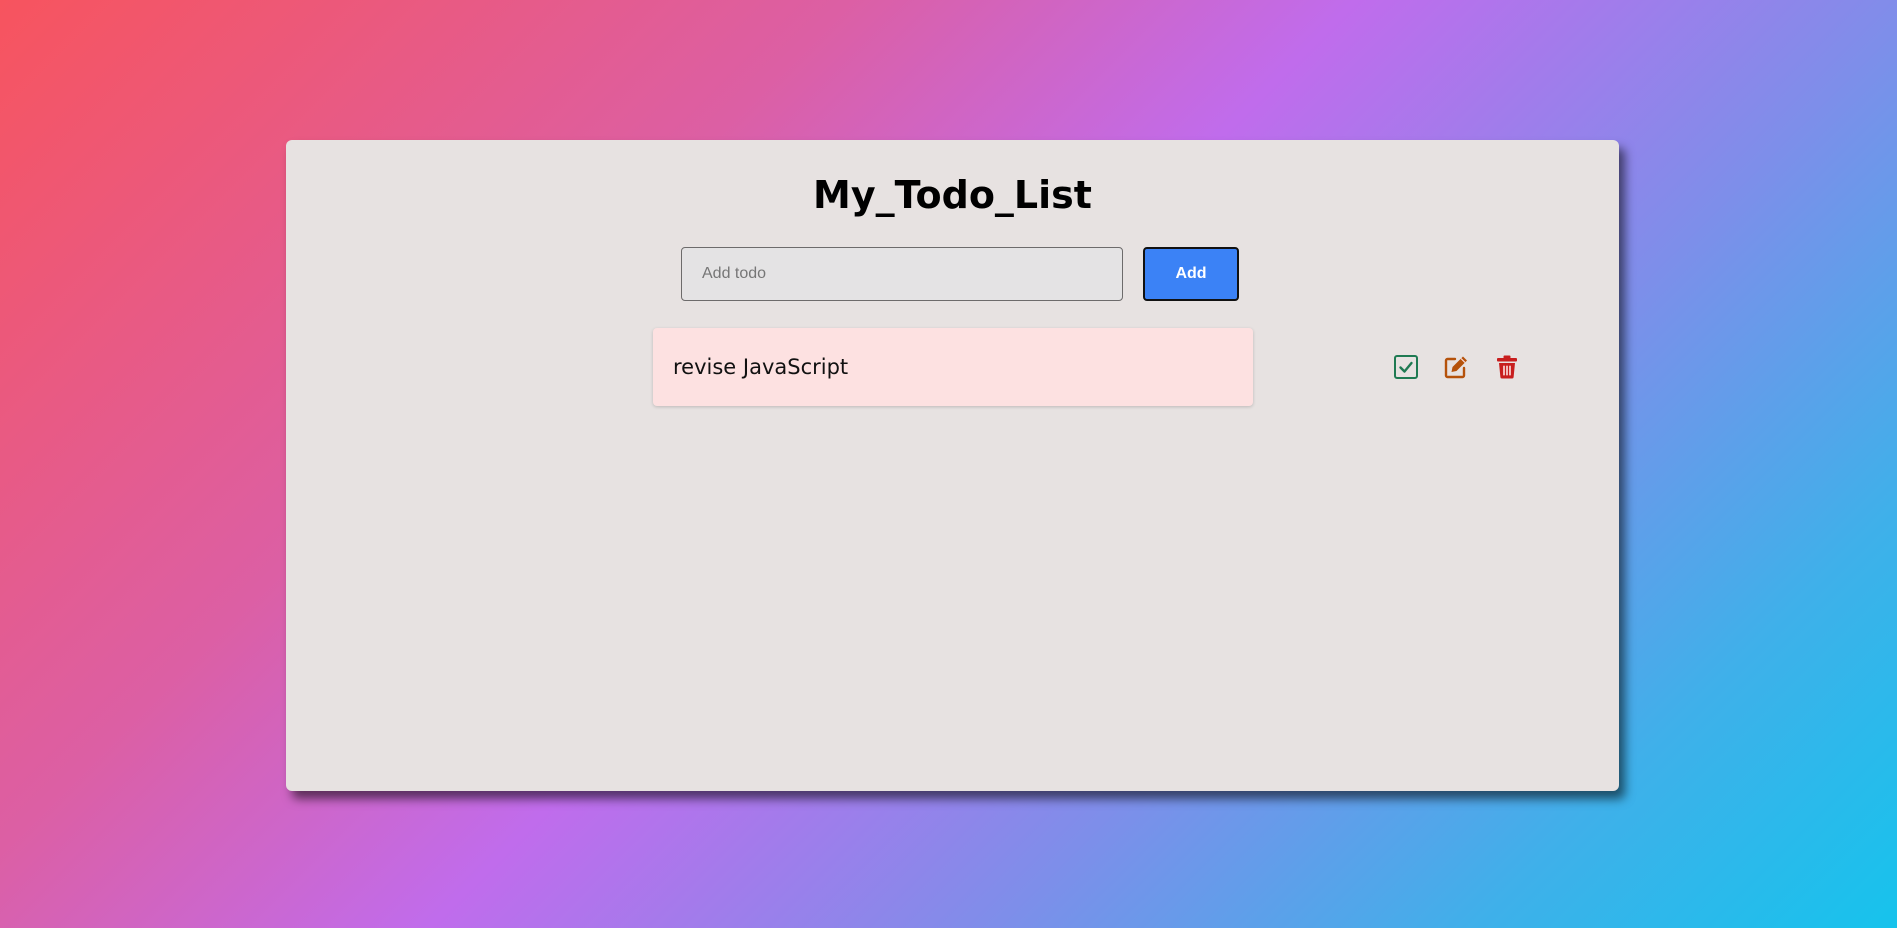  I want to click on todo-item: revise JavaScript, so click(1085, 367).